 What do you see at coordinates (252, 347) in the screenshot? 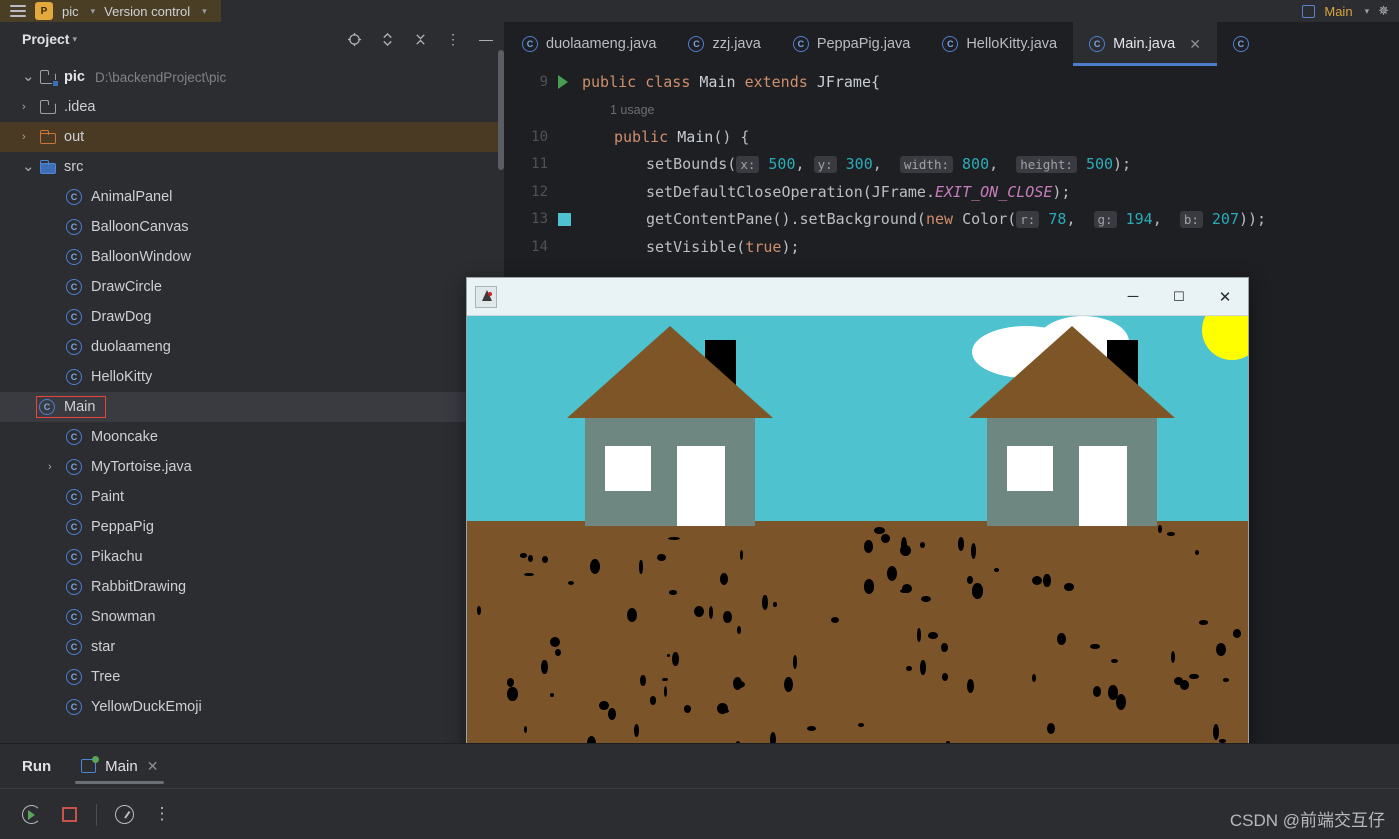
I see `tree-item-duolaameng: ›Cduolaameng` at bounding box center [252, 347].